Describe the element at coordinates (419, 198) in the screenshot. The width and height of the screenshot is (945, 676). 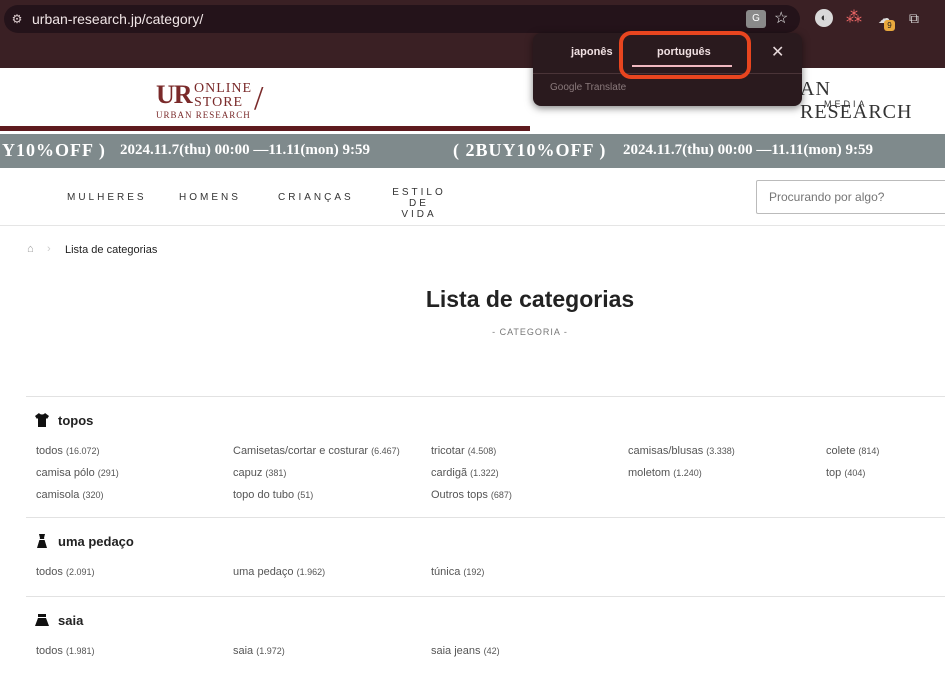
I see `nav-item-line: ESTILO DE` at that location.